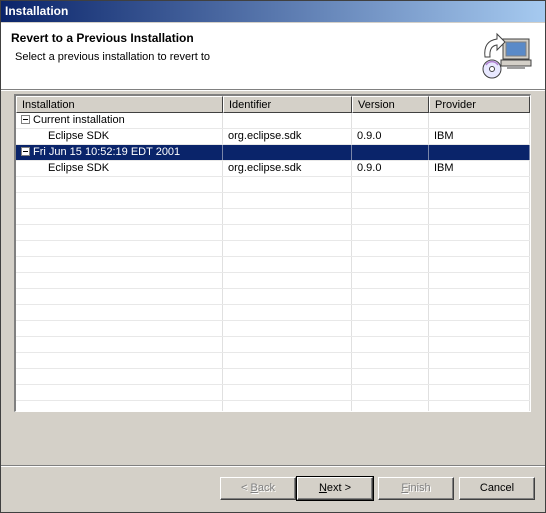 Image resolution: width=546 pixels, height=513 pixels. I want to click on finish-button: Finish, so click(416, 488).